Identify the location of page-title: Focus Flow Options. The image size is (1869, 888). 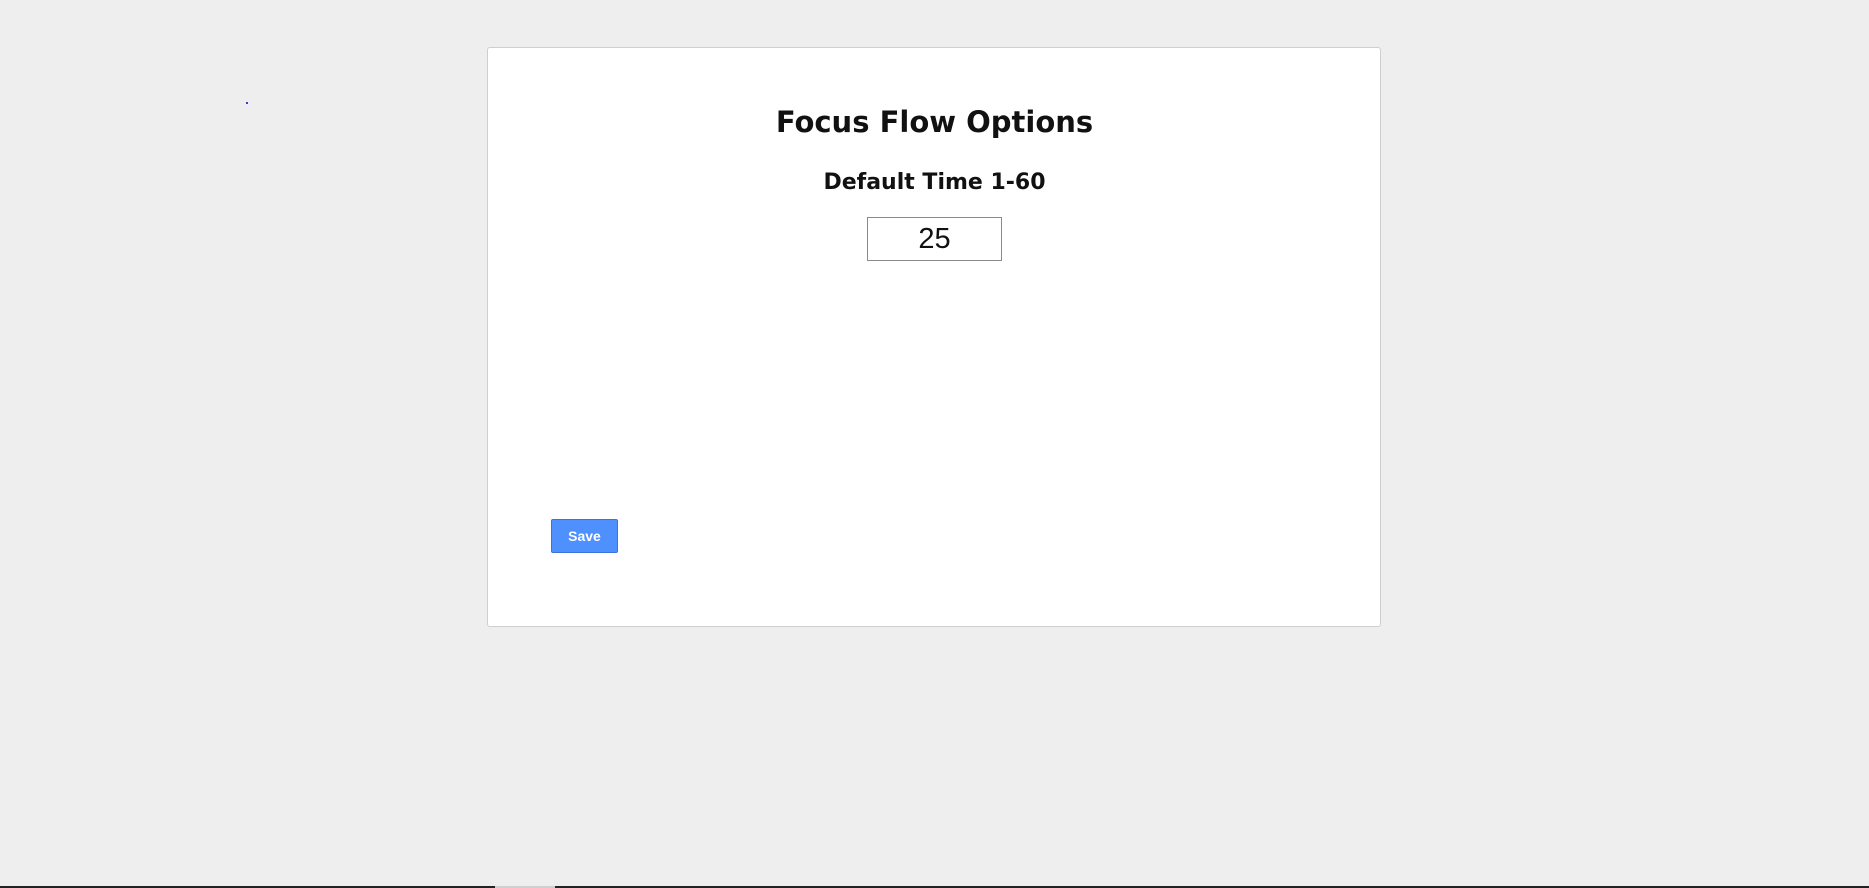
(934, 122).